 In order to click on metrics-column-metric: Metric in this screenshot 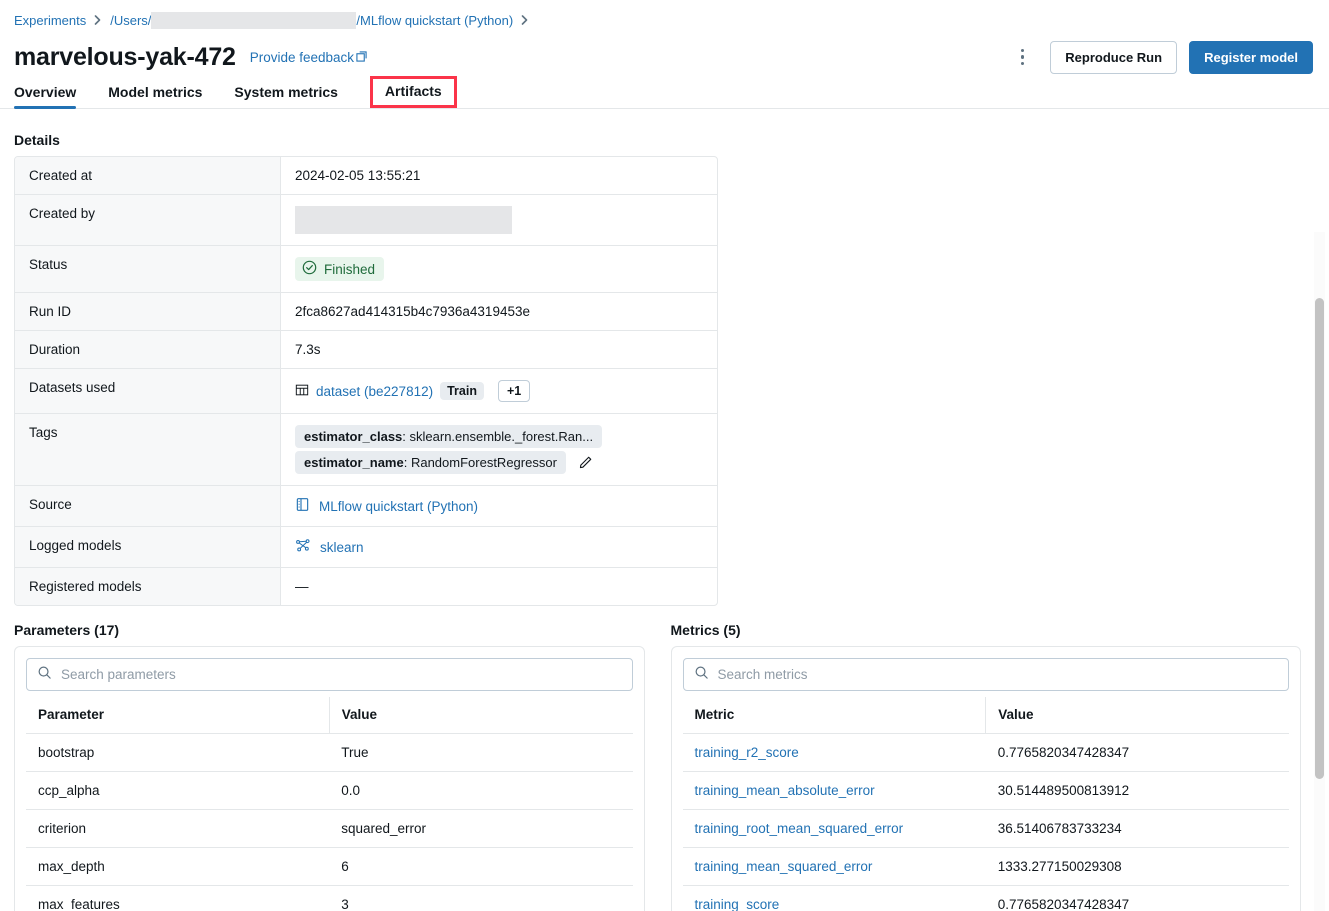, I will do `click(834, 715)`.